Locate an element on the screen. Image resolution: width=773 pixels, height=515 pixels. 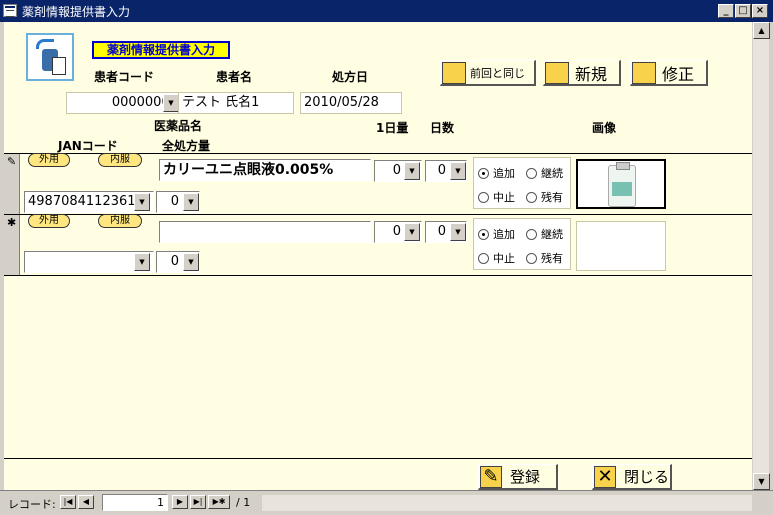
new-record-asterisk-icon: ✱ is located at coordinates (12, 222).